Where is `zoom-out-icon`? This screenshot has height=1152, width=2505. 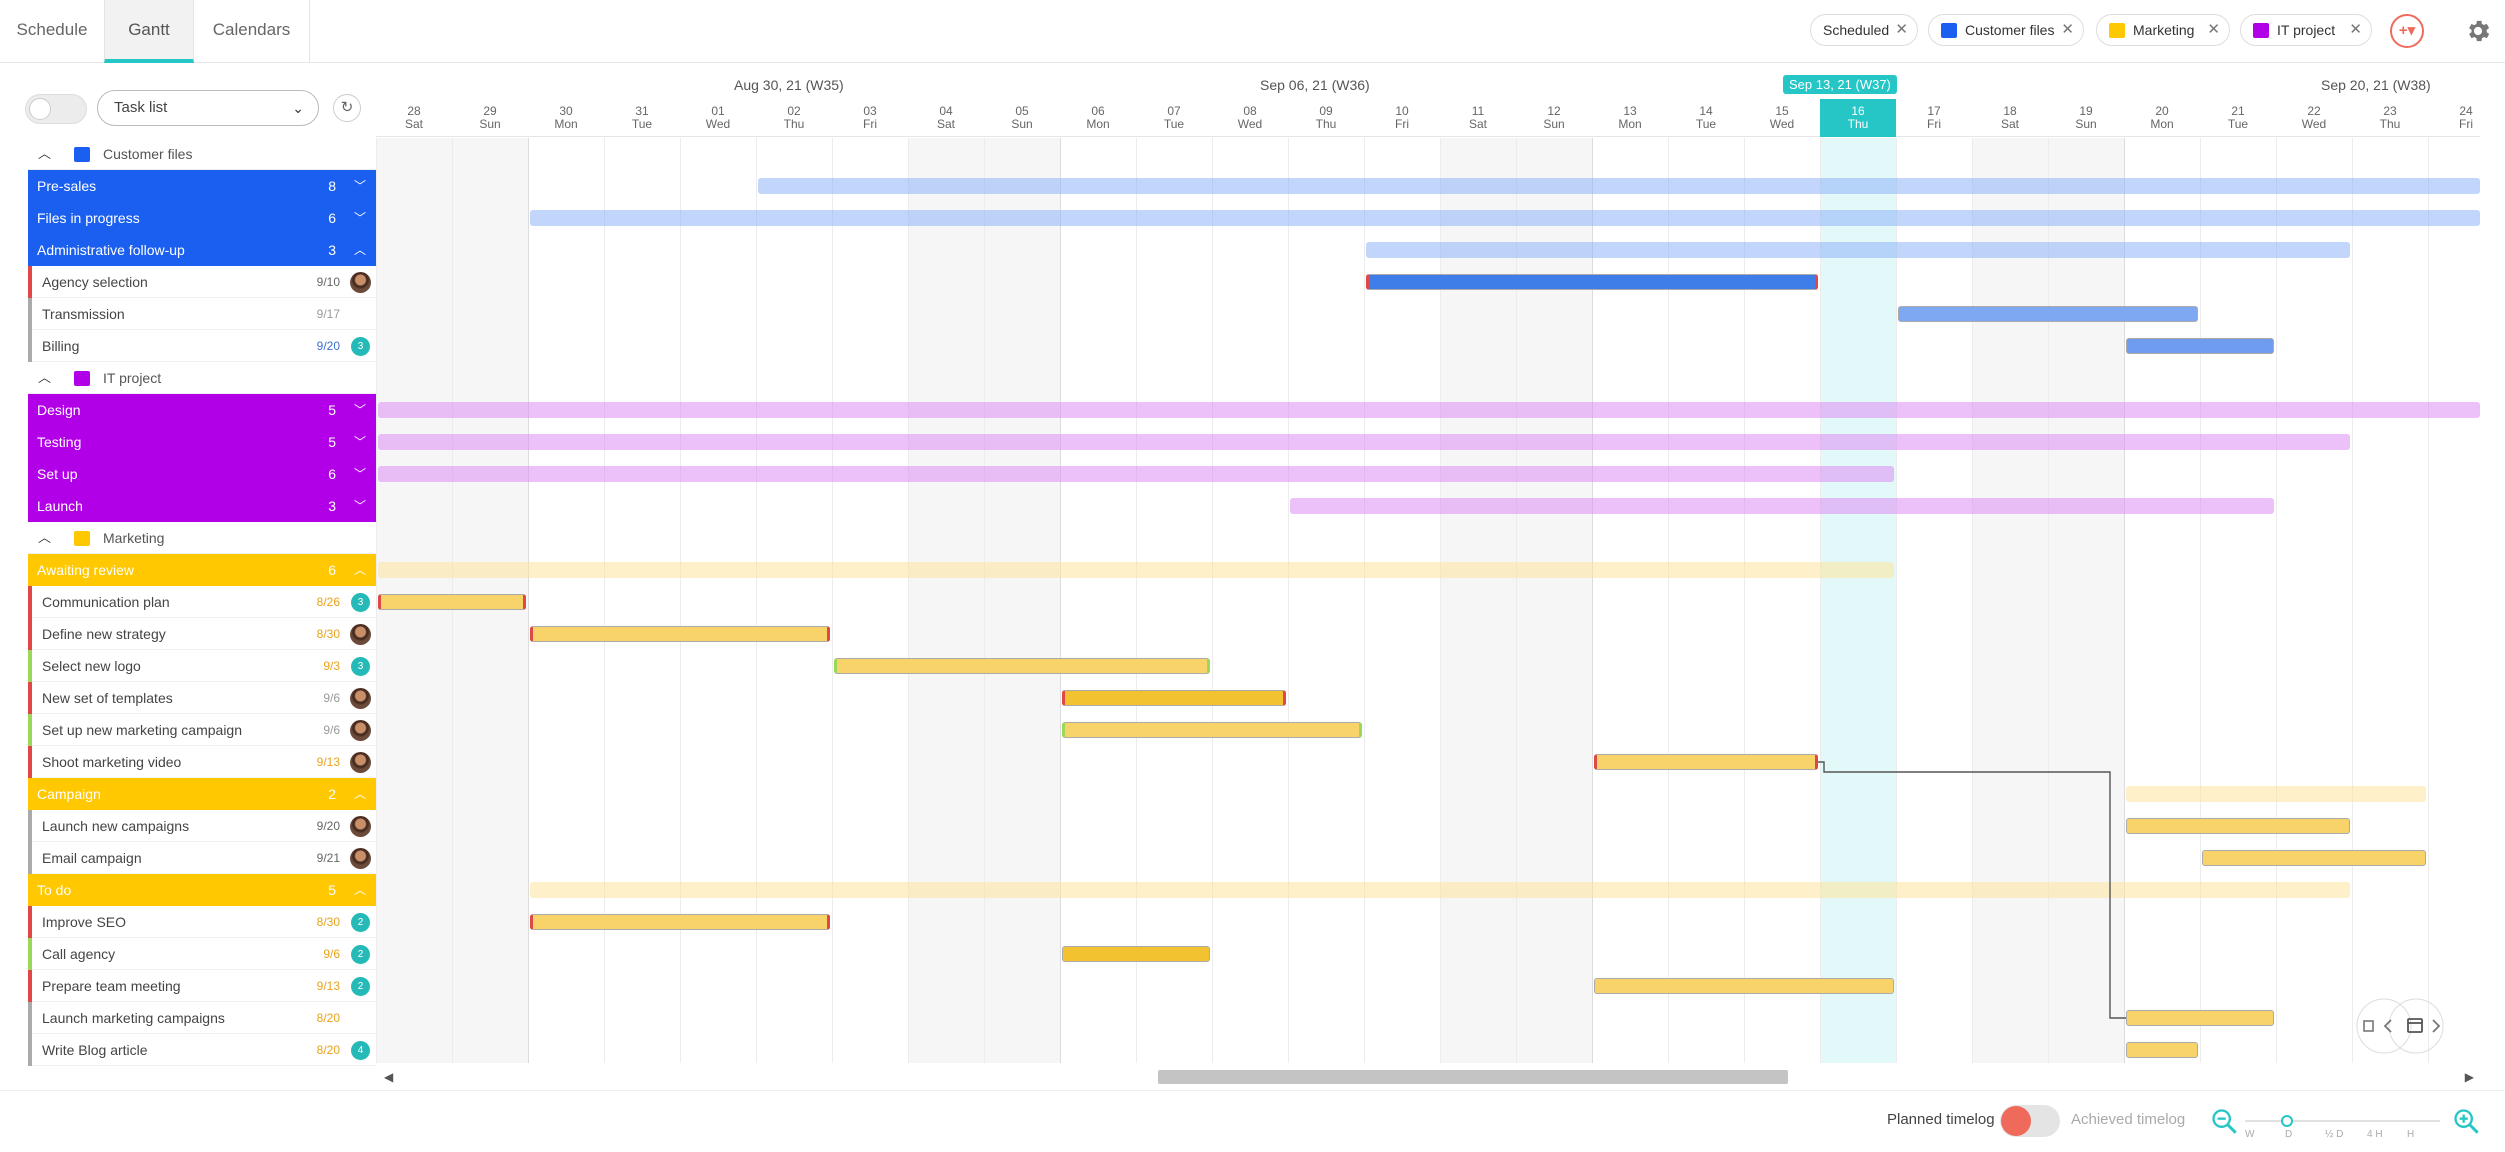 zoom-out-icon is located at coordinates (2224, 1121).